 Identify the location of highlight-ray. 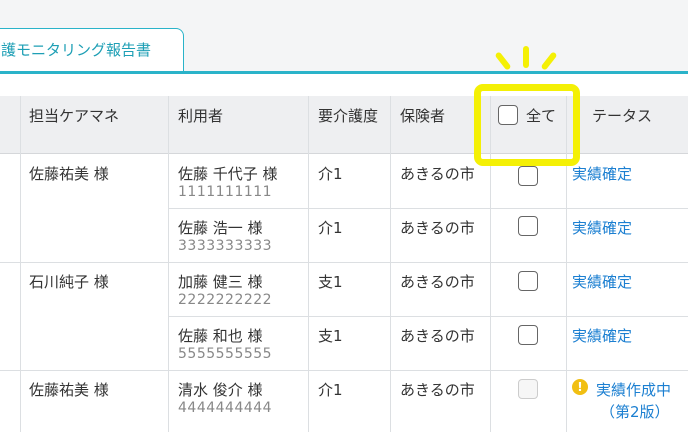
(526, 57).